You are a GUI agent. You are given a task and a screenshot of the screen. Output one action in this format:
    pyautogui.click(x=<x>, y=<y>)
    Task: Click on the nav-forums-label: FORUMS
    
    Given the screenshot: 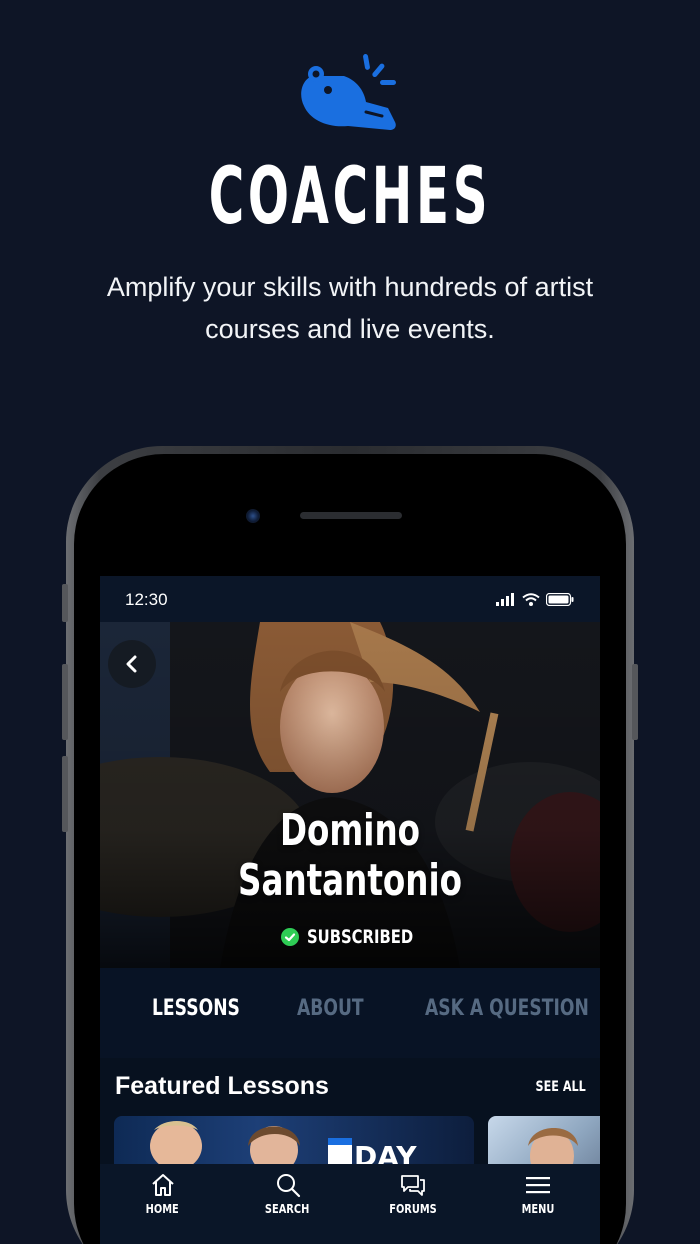 What is the action you would take?
    pyautogui.click(x=412, y=1209)
    